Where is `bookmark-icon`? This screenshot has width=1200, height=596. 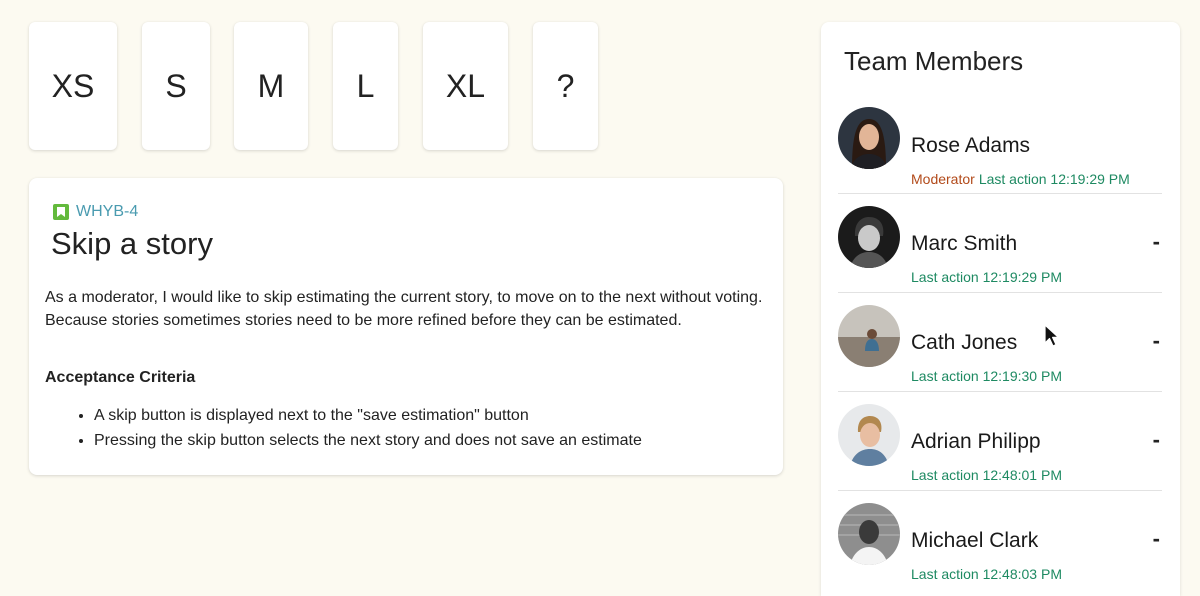
bookmark-icon is located at coordinates (61, 212).